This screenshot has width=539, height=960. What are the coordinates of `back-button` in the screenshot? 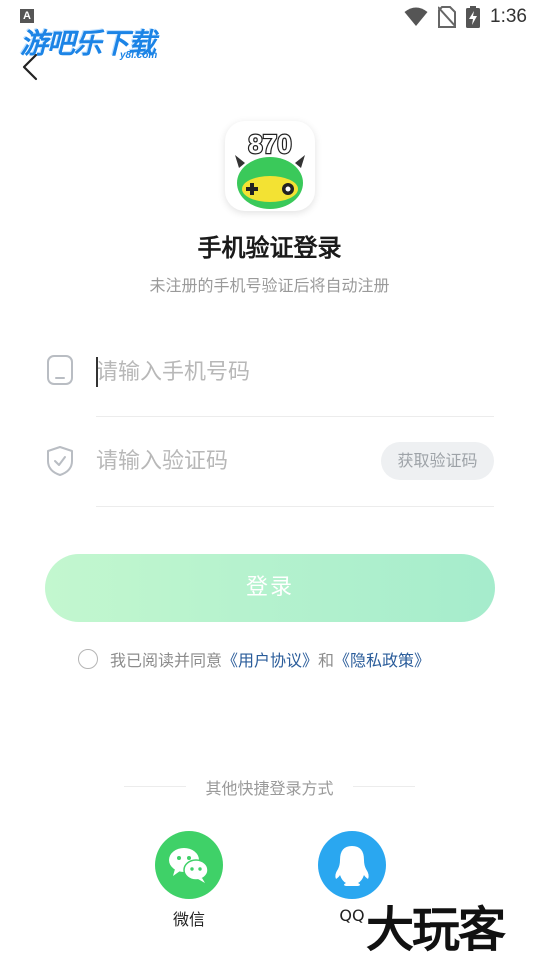 It's located at (31, 67).